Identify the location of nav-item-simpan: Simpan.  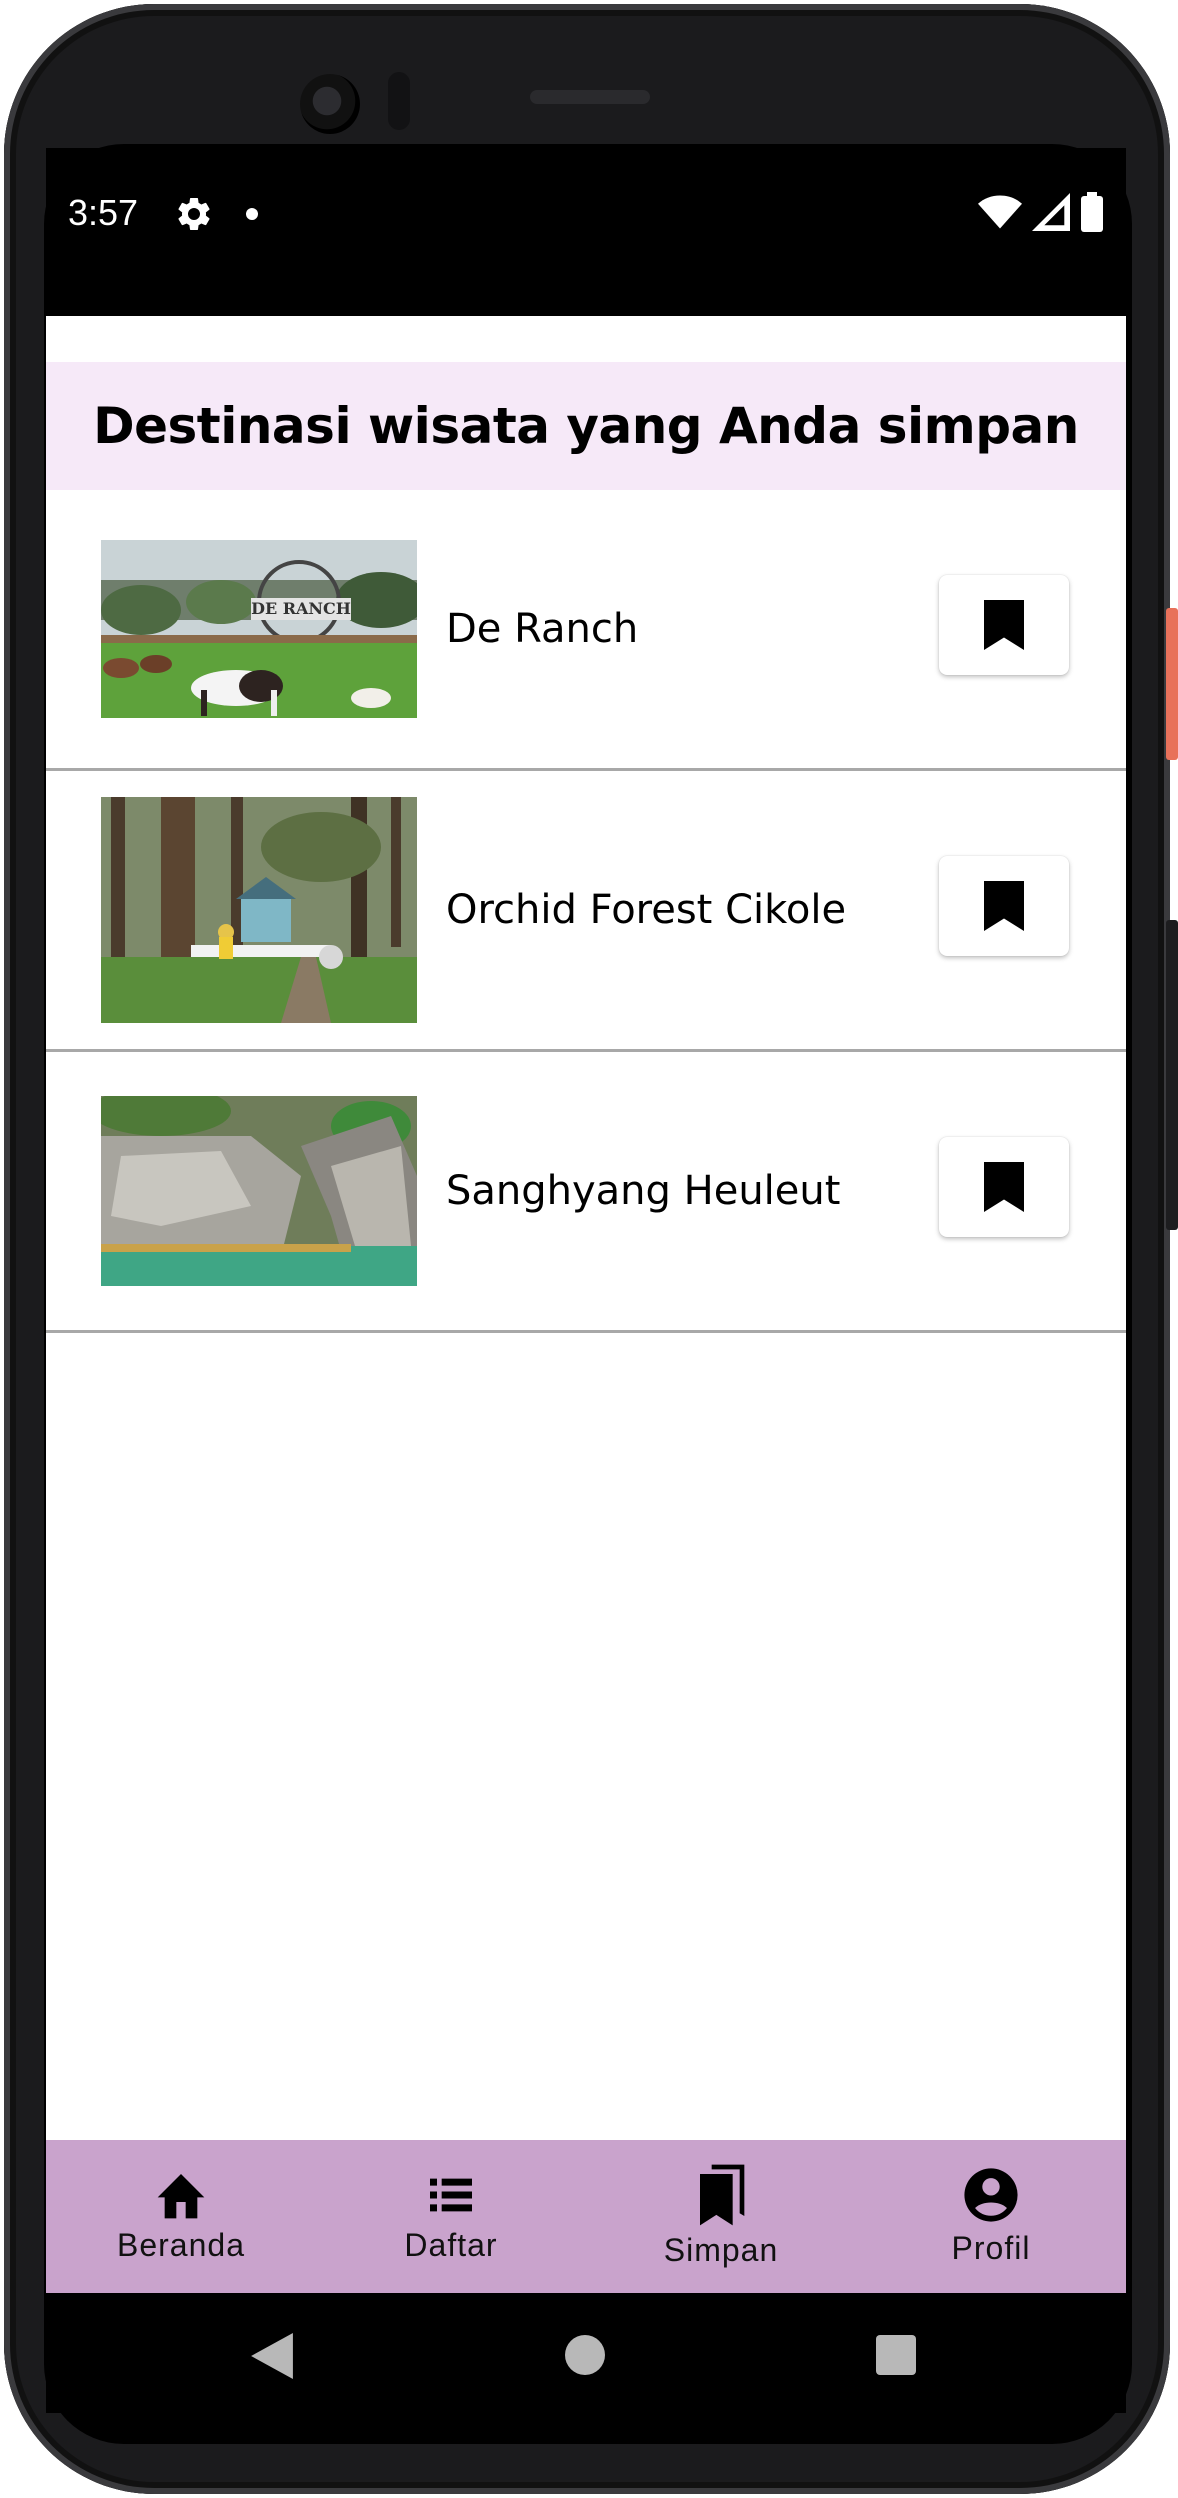
(721, 2216).